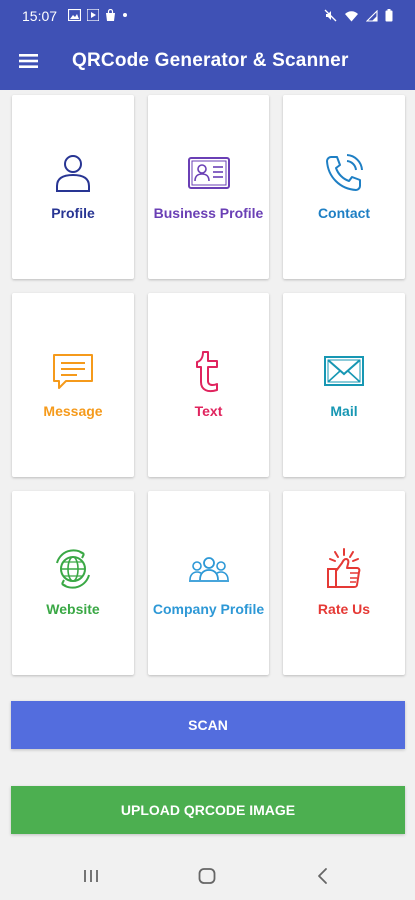 The image size is (415, 900). I want to click on shopping-bag-notification-icon, so click(110, 15).